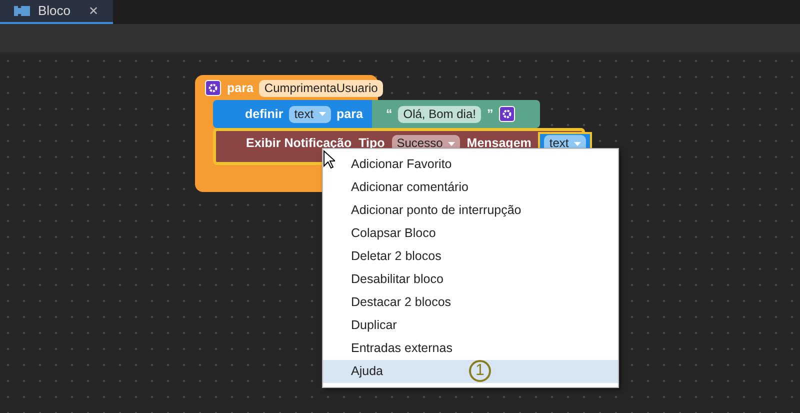 The image size is (800, 413). Describe the element at coordinates (93, 11) in the screenshot. I see `close-icon: ✕` at that location.